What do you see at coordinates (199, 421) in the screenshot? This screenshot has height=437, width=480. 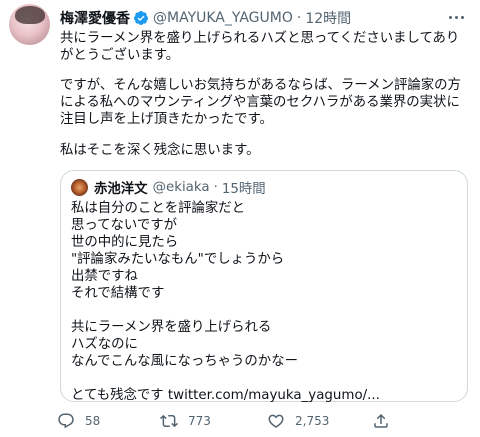 I see `retweet-count: 773` at bounding box center [199, 421].